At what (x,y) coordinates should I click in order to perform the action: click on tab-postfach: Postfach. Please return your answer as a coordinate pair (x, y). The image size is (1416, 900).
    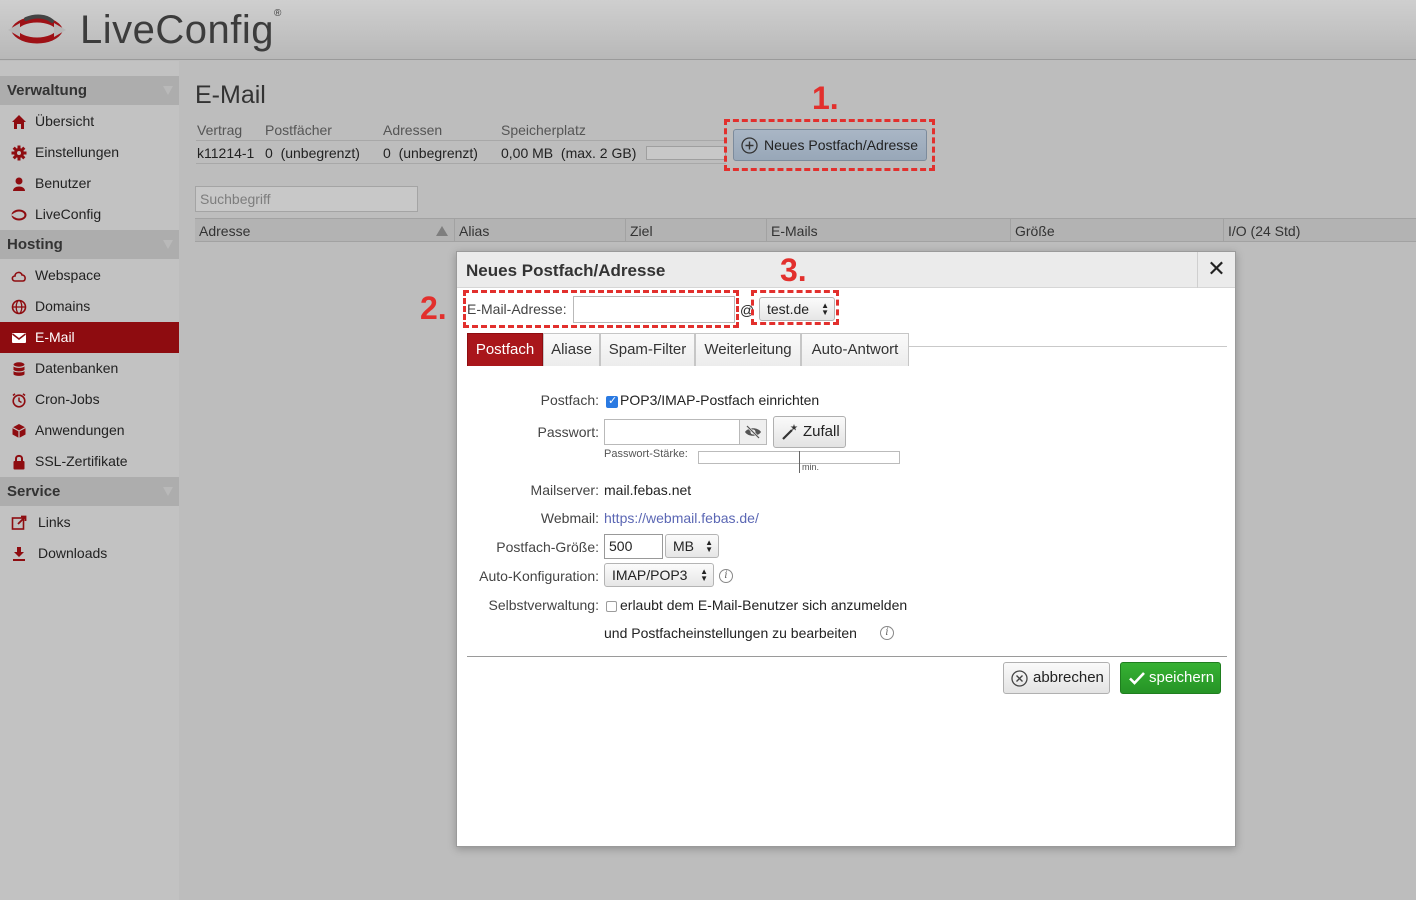
    Looking at the image, I should click on (505, 349).